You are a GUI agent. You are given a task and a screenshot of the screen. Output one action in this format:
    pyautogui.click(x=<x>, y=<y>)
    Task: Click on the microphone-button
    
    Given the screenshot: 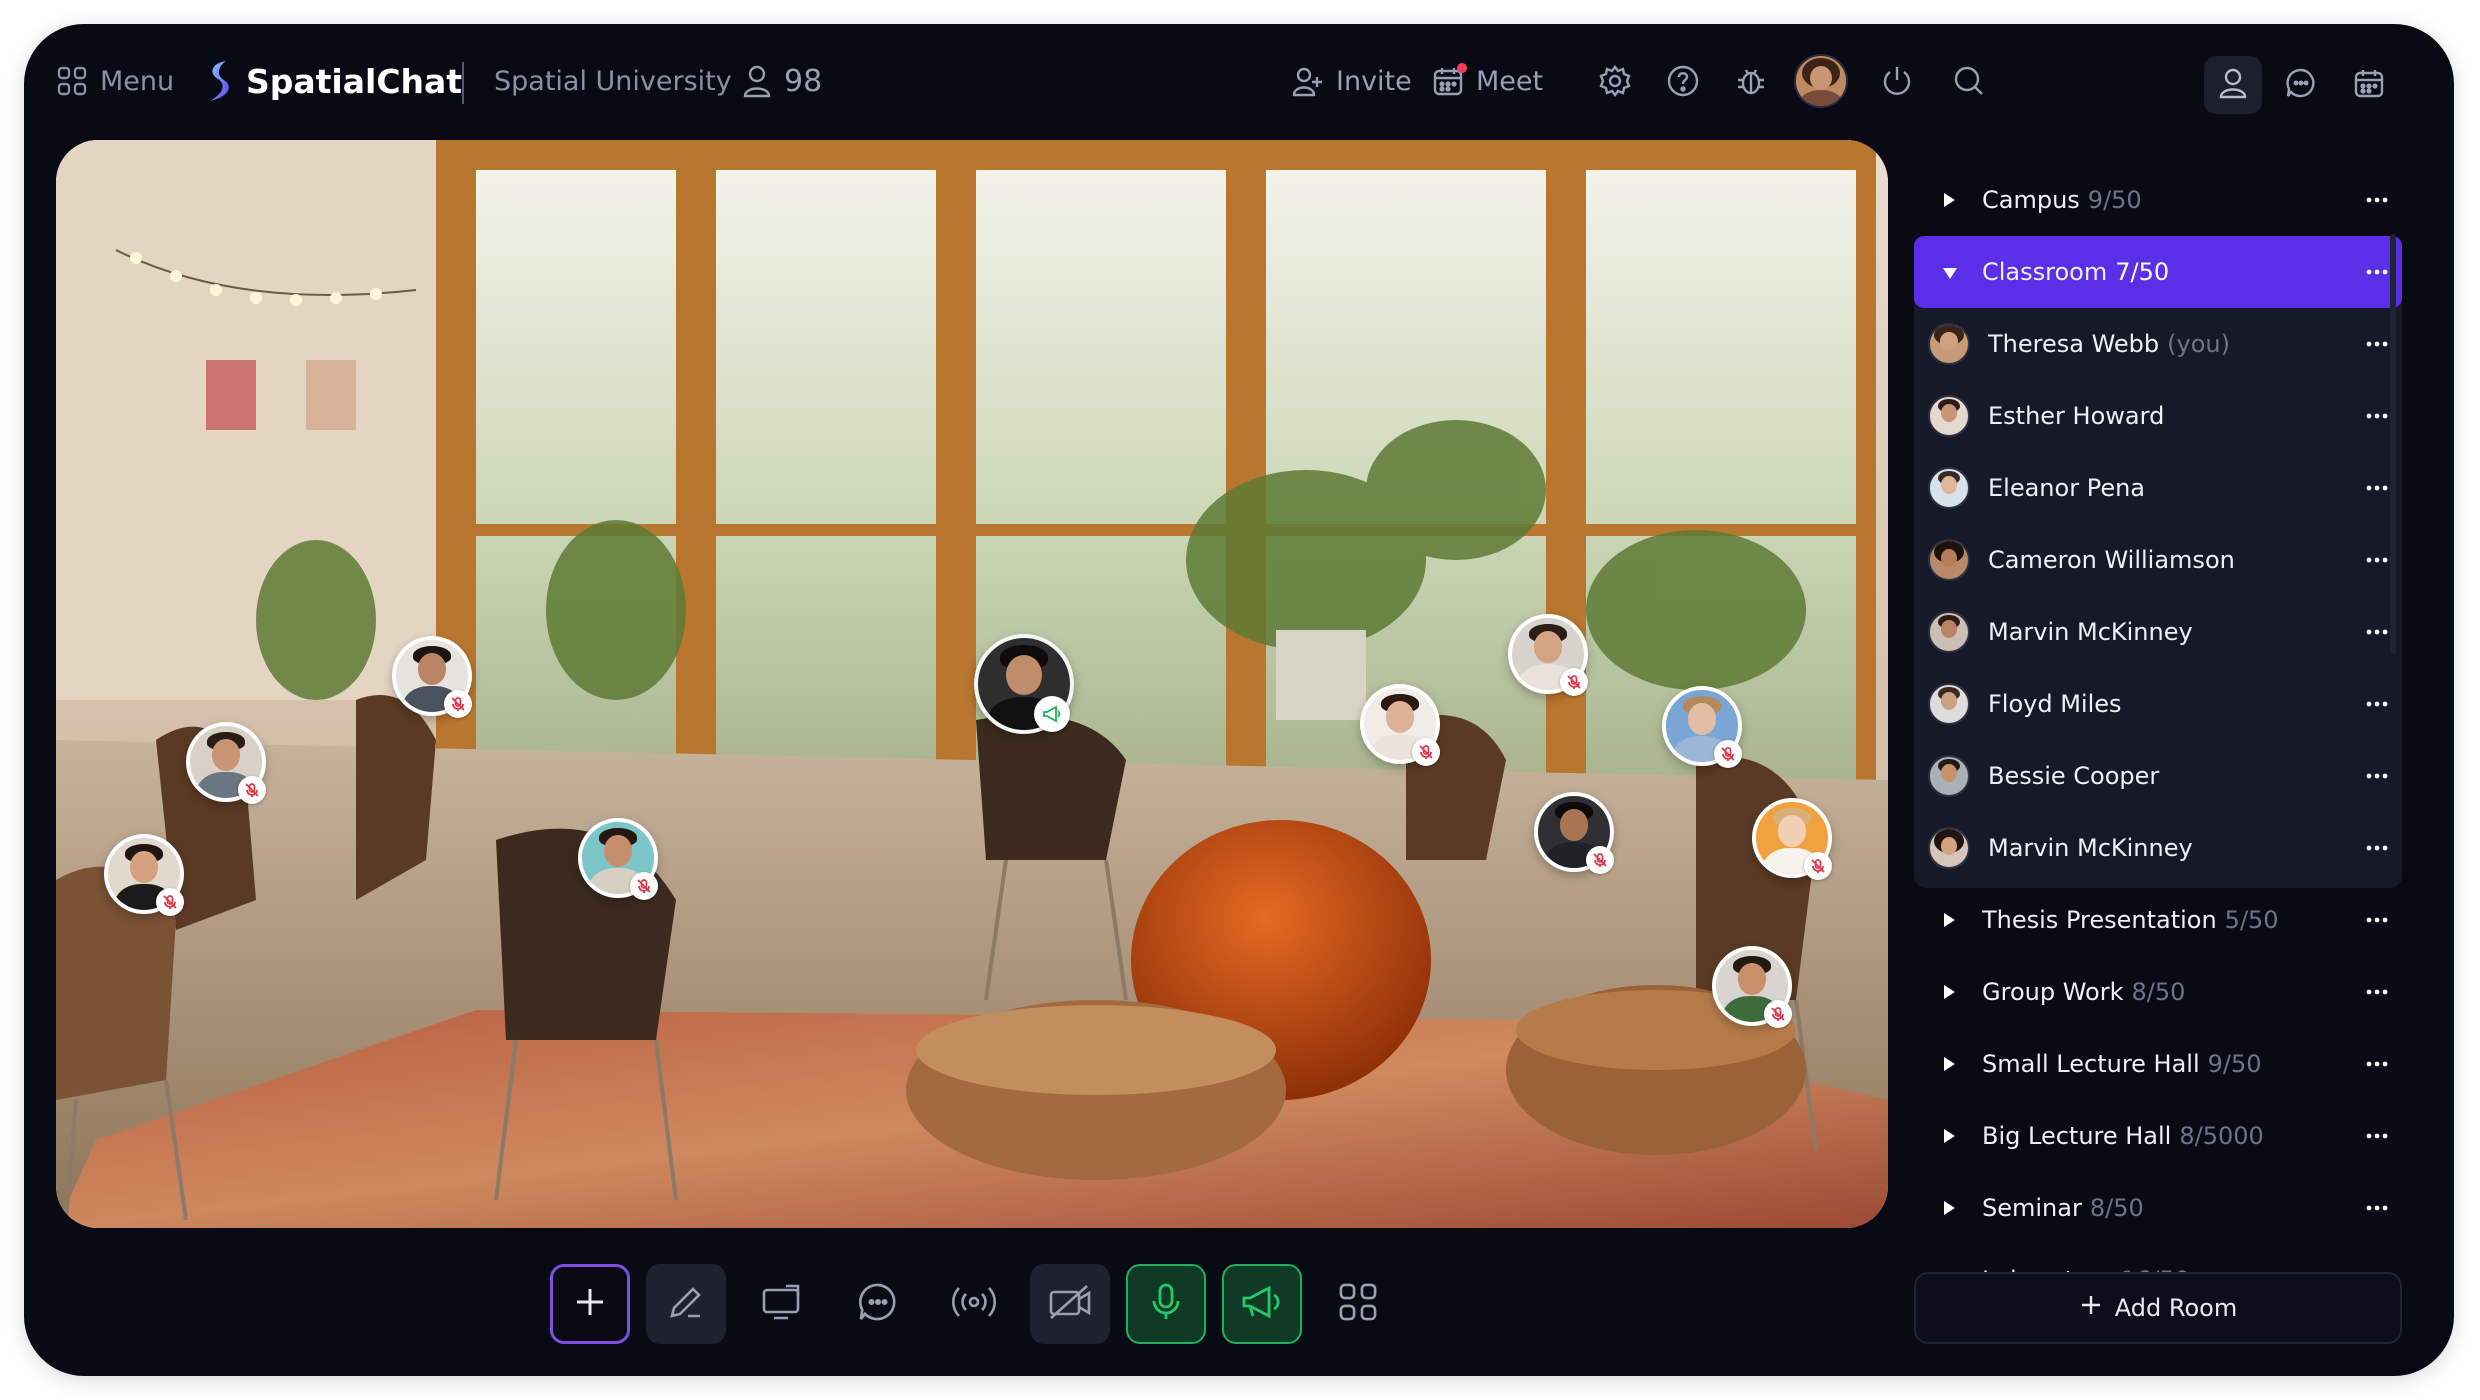 What is the action you would take?
    pyautogui.click(x=1166, y=1304)
    